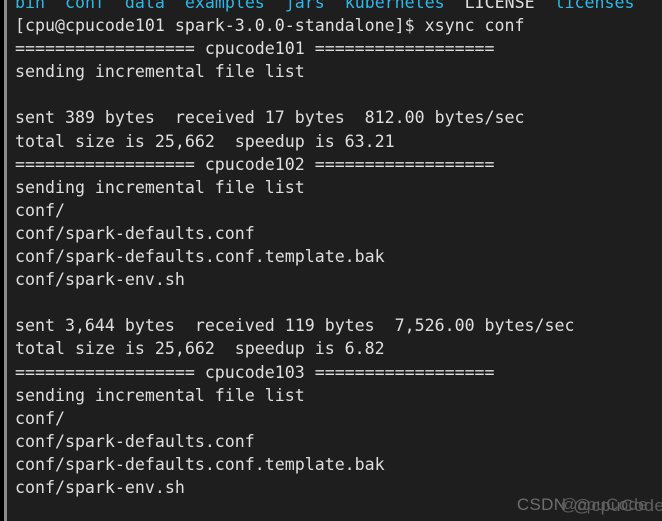 This screenshot has height=521, width=662. I want to click on dir-jars: jars, so click(294, 6).